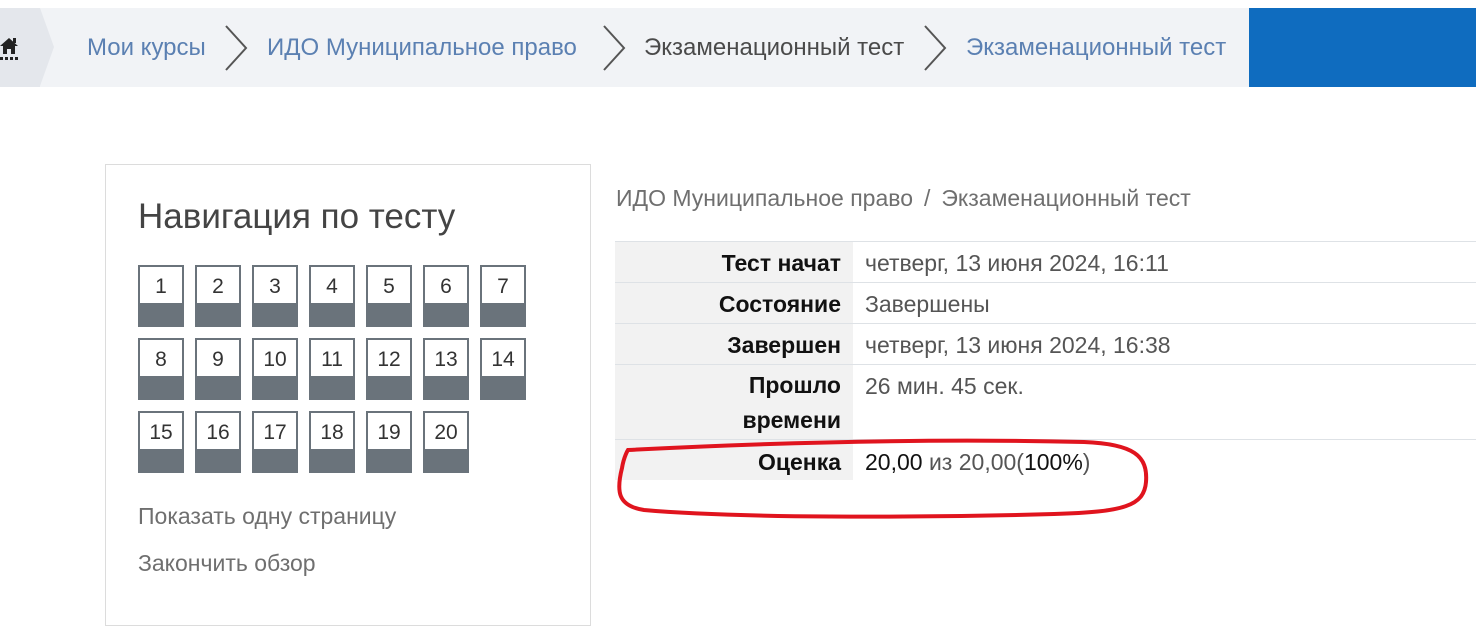  What do you see at coordinates (275, 286) in the screenshot?
I see `question-number: 3` at bounding box center [275, 286].